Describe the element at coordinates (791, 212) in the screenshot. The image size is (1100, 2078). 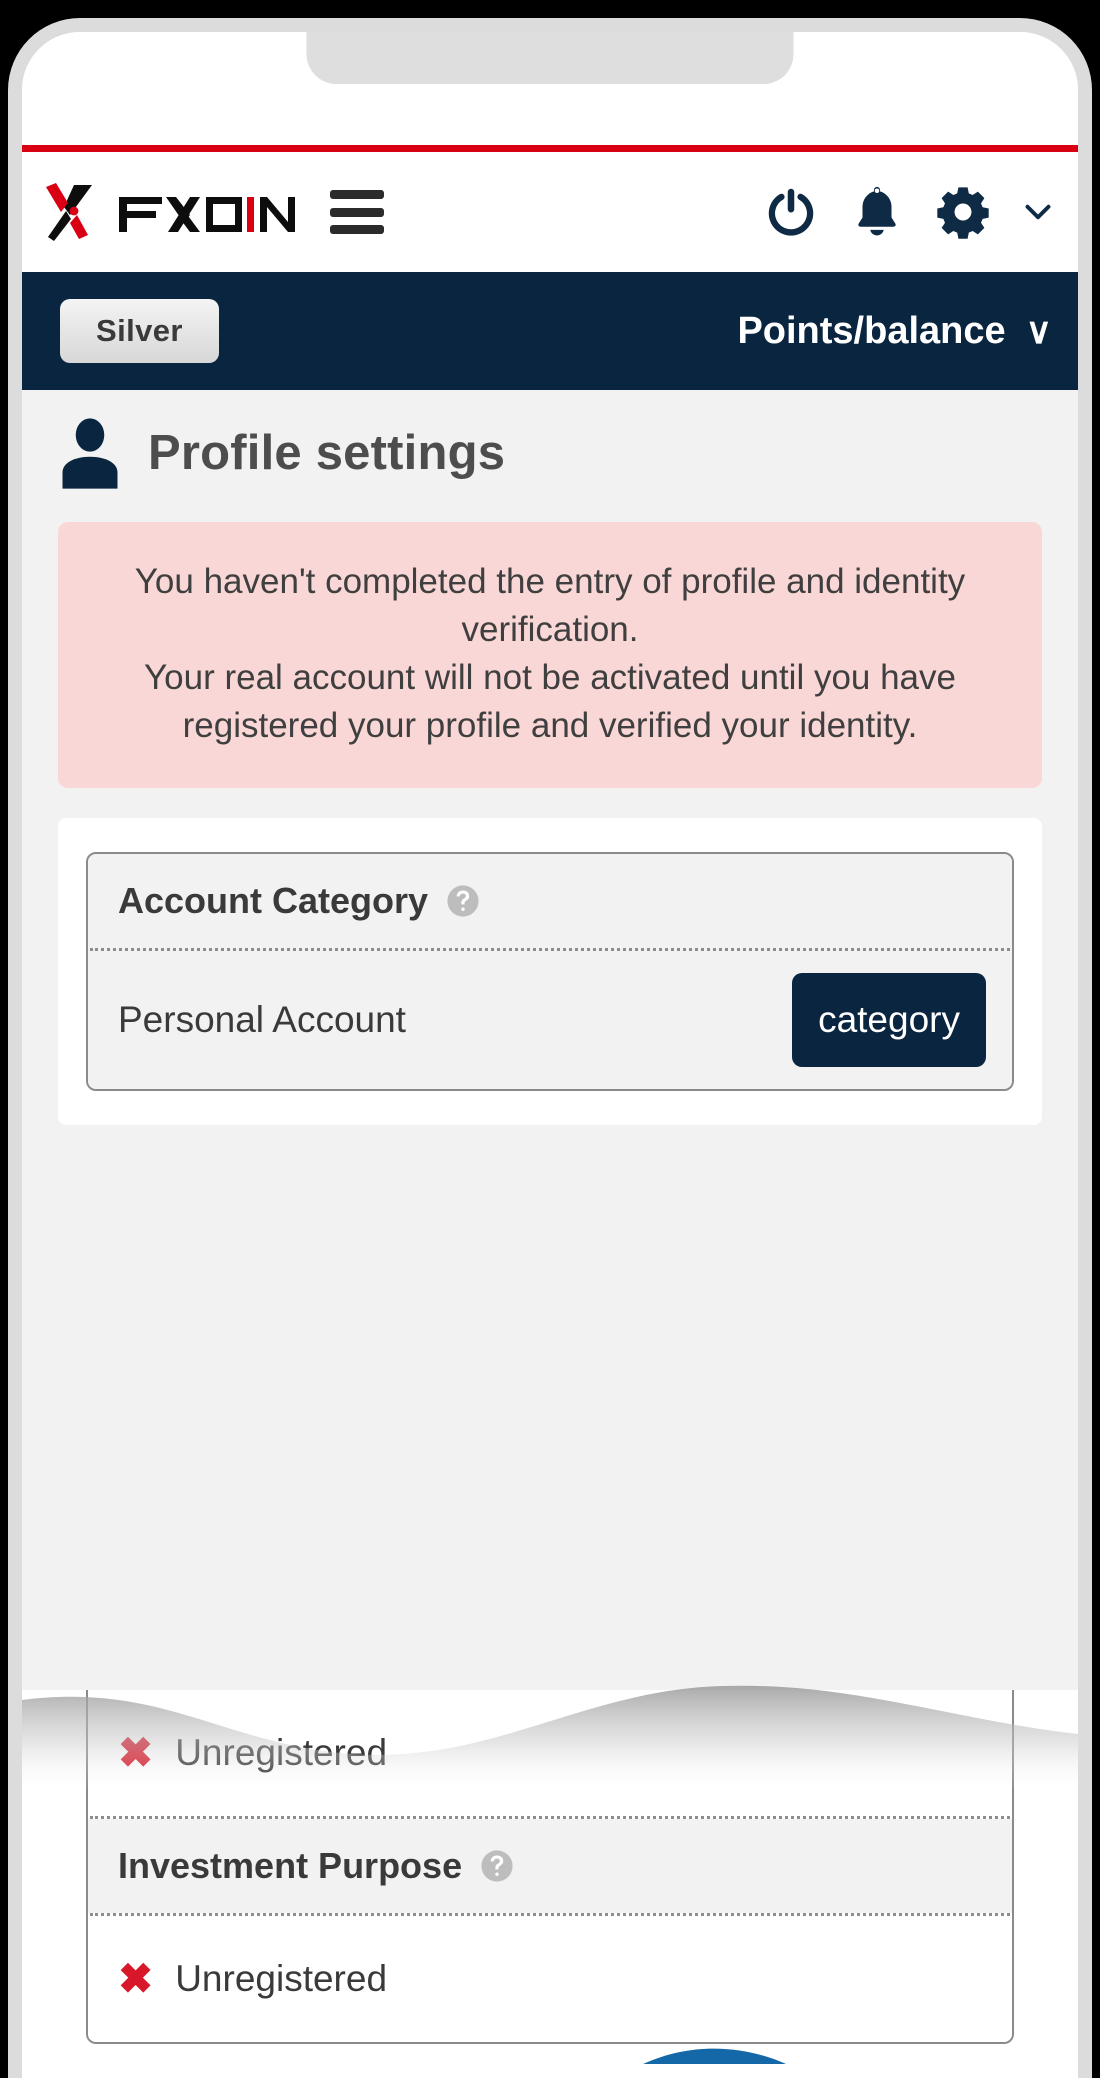
I see `power-icon` at that location.